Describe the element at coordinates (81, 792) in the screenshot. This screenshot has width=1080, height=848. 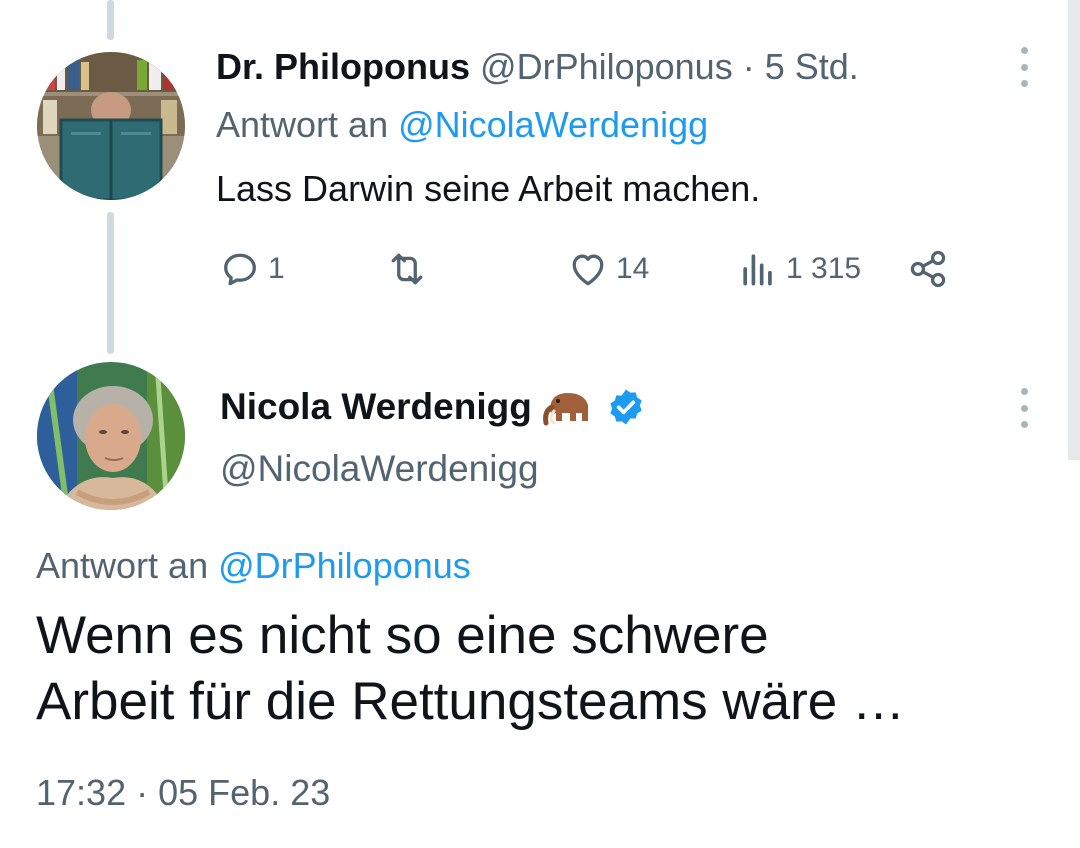
I see `tweet-time: 17:32` at that location.